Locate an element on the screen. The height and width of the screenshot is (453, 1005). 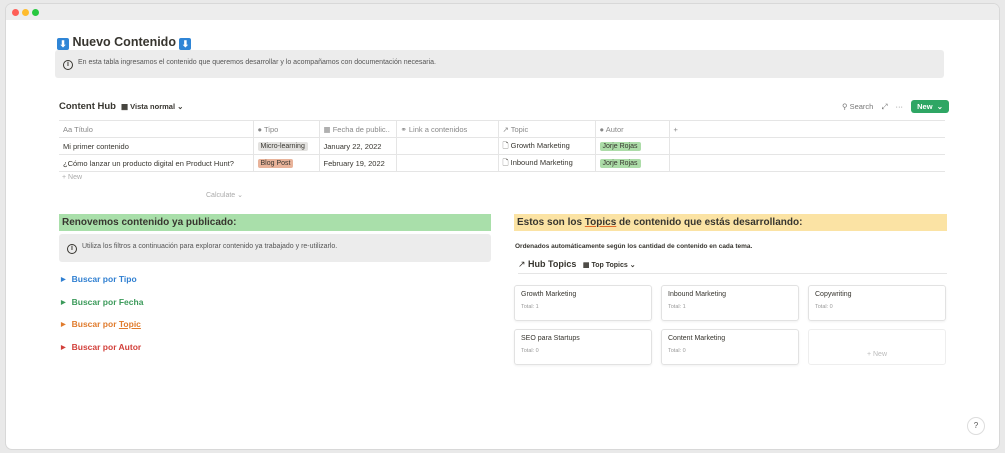
toggle-buscar-topic: ▶ Buscar por Topic is located at coordinates (101, 324).